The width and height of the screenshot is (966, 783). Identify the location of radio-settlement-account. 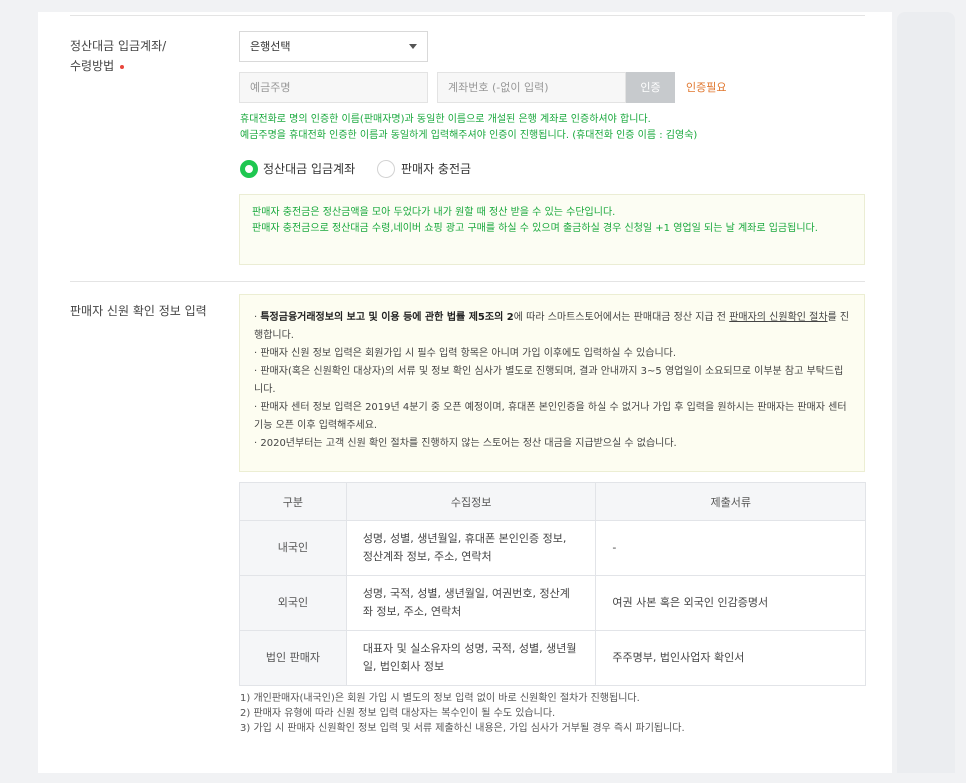
(249, 169).